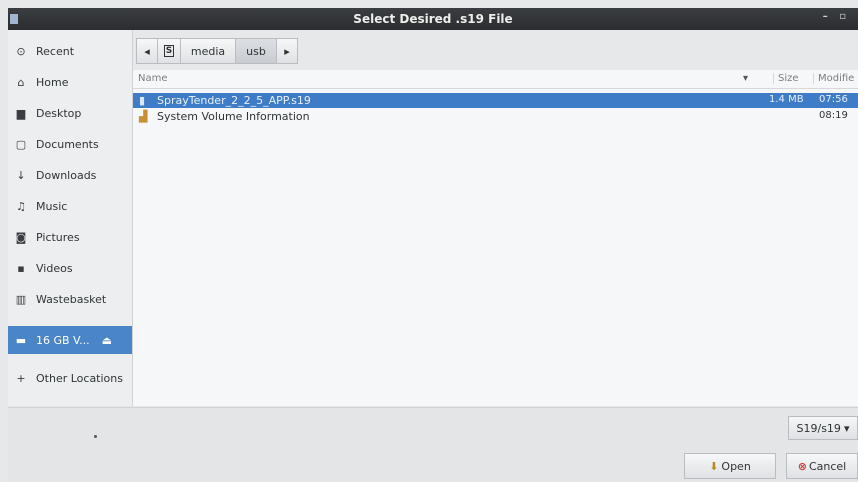 The image size is (858, 482). What do you see at coordinates (79, 378) in the screenshot?
I see `sidebar-item-label: Other Locations` at bounding box center [79, 378].